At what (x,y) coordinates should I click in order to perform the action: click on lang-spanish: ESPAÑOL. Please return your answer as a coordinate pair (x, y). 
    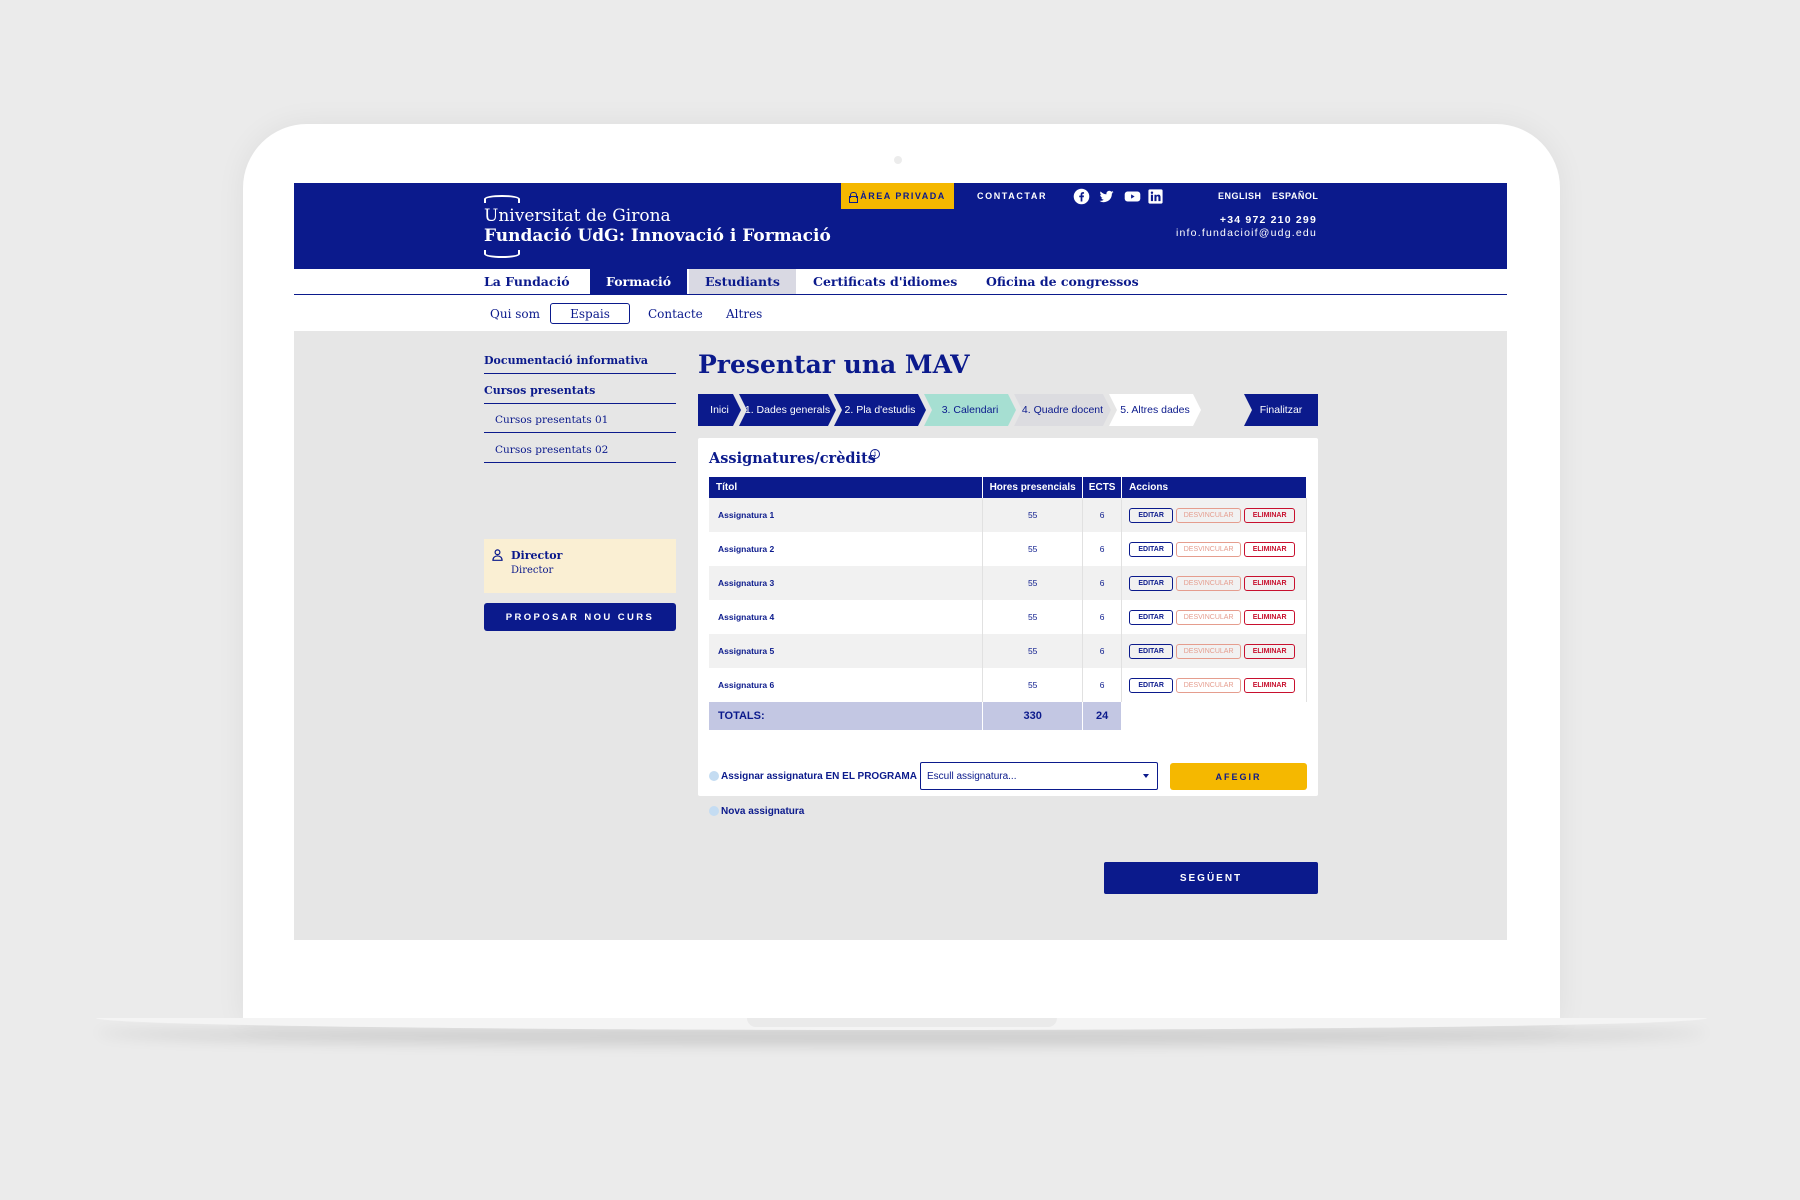
    Looking at the image, I should click on (1295, 196).